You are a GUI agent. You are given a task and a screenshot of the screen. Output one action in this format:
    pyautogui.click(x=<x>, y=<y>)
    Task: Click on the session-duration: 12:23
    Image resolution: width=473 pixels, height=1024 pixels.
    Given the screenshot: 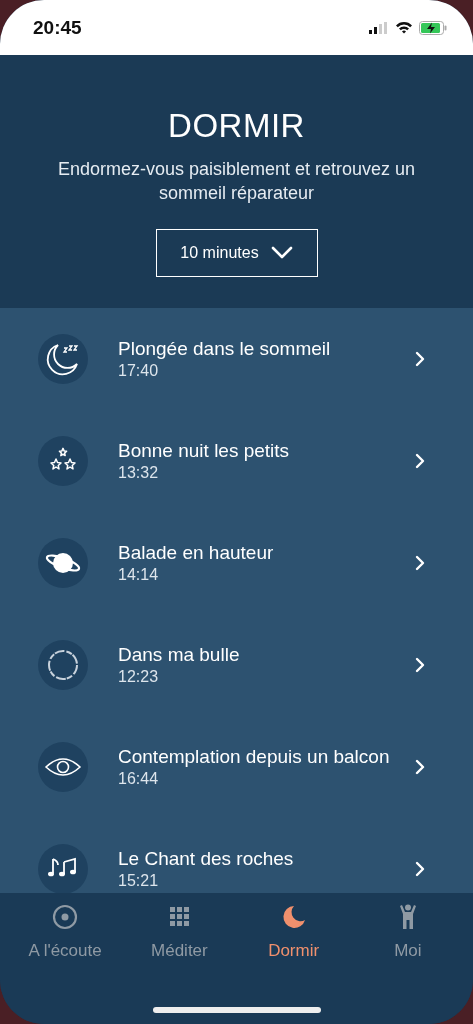 What is the action you would take?
    pyautogui.click(x=139, y=677)
    